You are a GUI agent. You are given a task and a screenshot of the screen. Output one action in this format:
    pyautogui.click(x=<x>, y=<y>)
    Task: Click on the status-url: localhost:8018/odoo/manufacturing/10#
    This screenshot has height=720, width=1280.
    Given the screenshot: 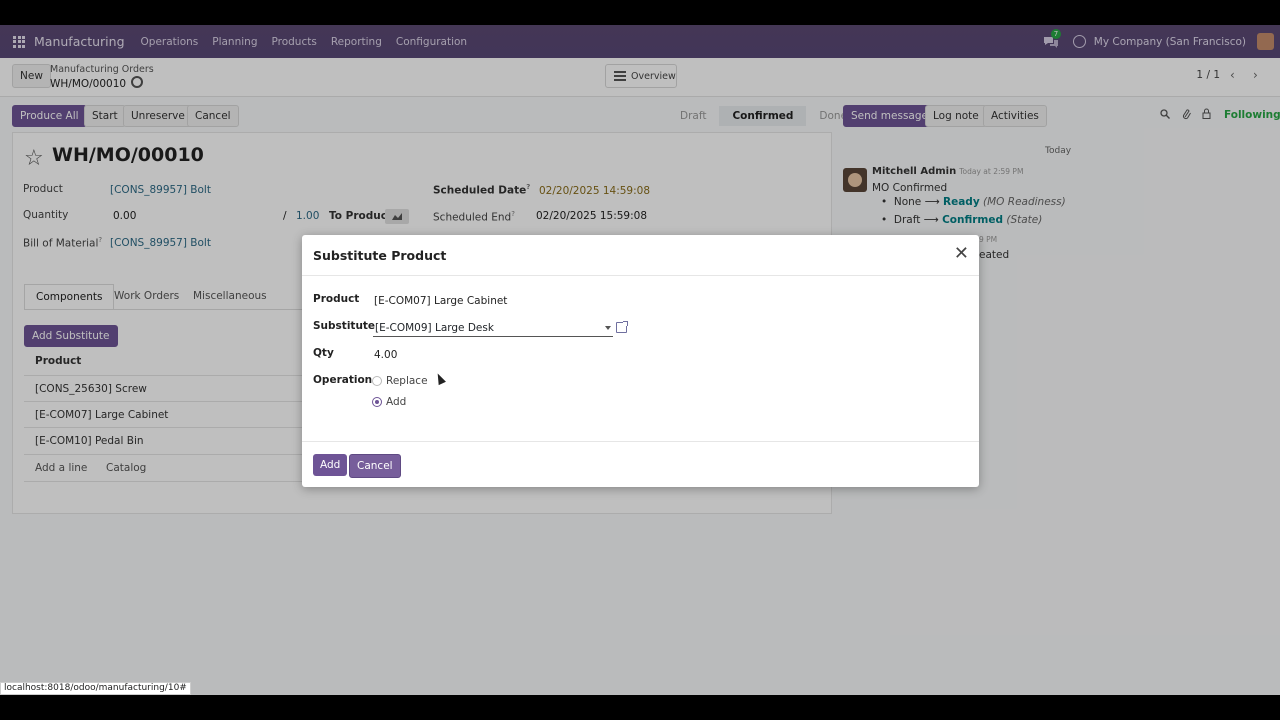 What is the action you would take?
    pyautogui.click(x=95, y=688)
    